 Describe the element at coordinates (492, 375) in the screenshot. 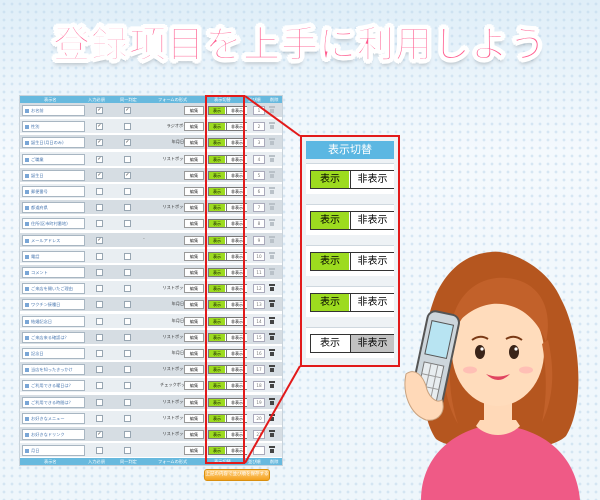

I see `woman-with-phone-illustration` at that location.